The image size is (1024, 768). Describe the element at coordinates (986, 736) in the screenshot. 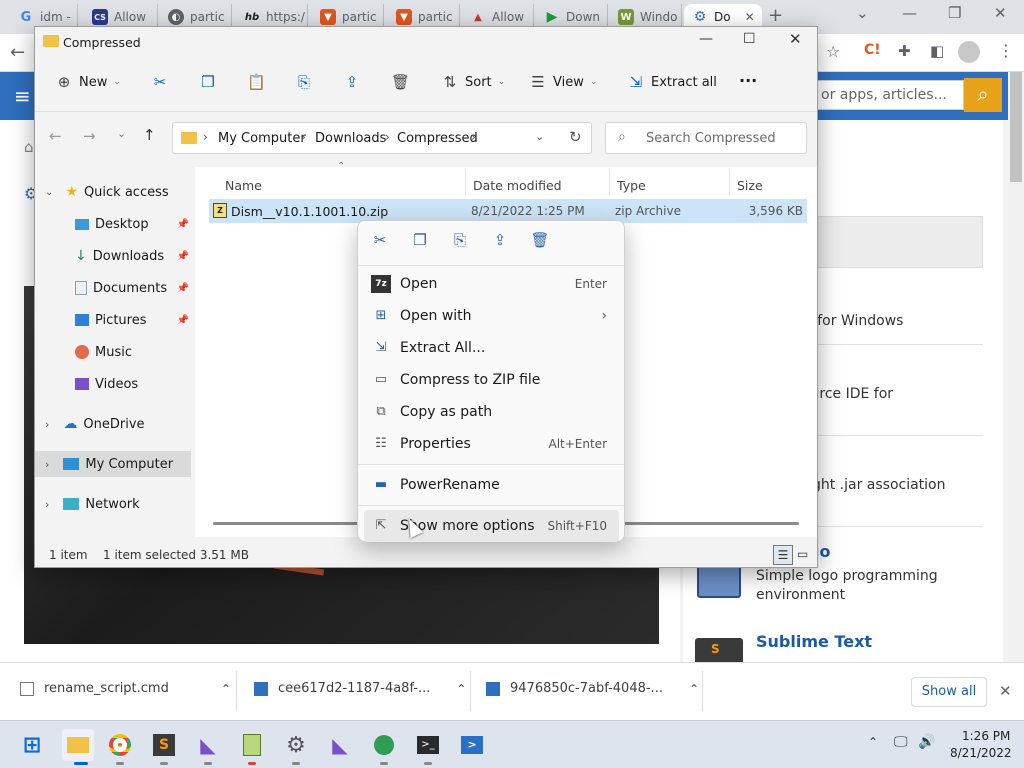

I see `clock-time: 1:26 PM` at that location.